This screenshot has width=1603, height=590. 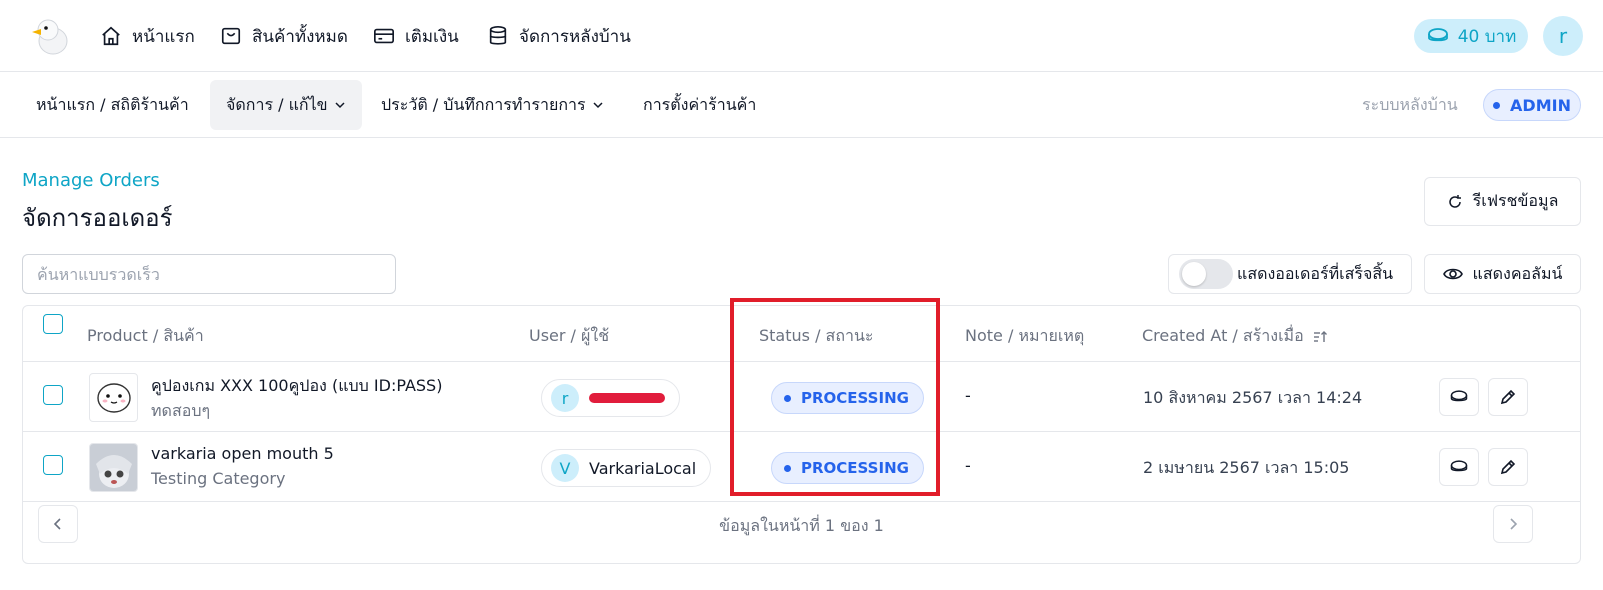 What do you see at coordinates (163, 36) in the screenshot?
I see `nav-home-label: หน้าแรก` at bounding box center [163, 36].